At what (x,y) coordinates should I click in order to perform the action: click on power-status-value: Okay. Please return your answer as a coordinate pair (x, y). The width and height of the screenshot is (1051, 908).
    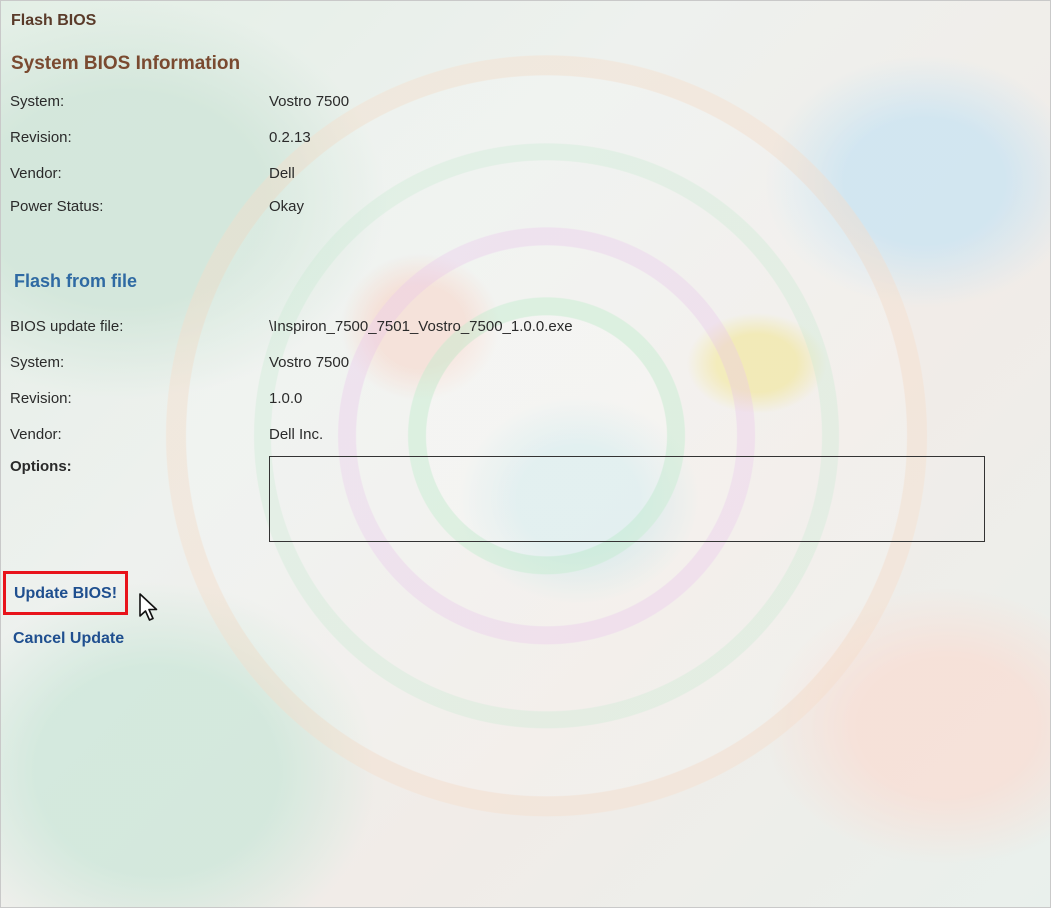
    Looking at the image, I should click on (287, 206).